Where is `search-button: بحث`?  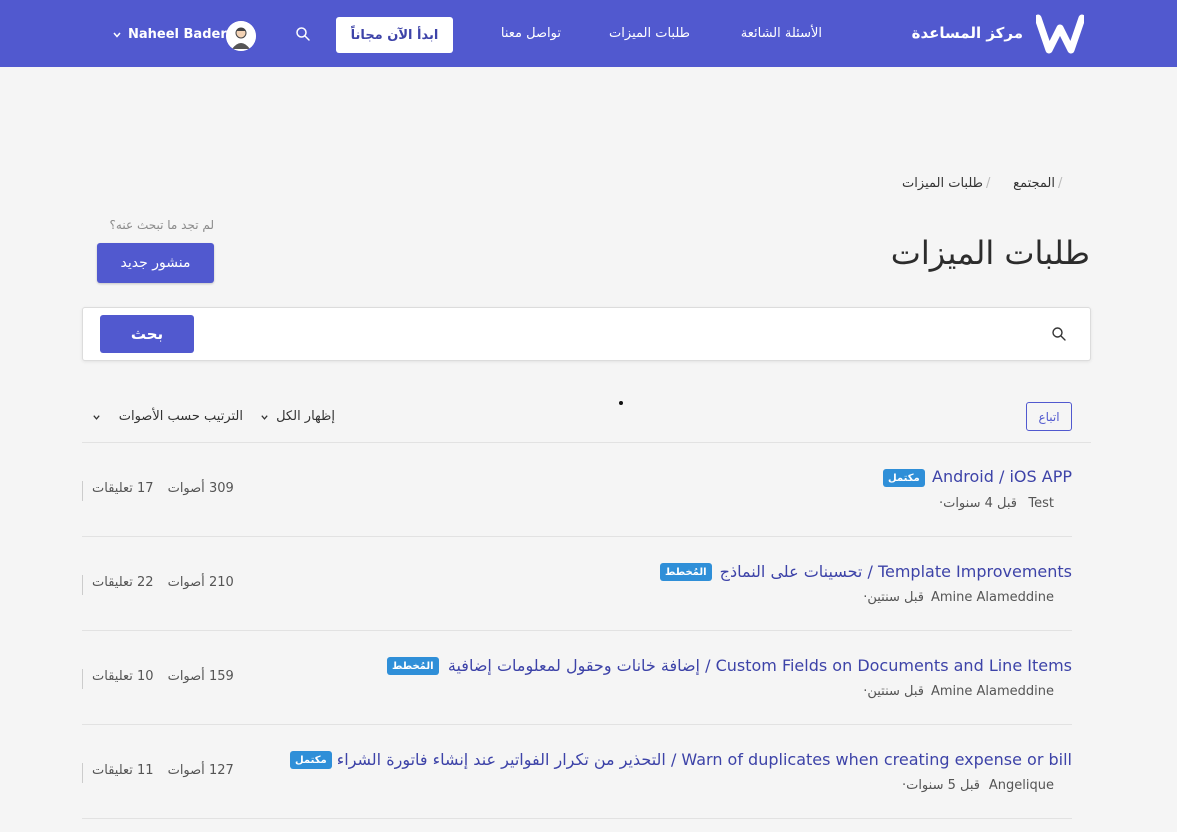
search-button: بحث is located at coordinates (147, 334).